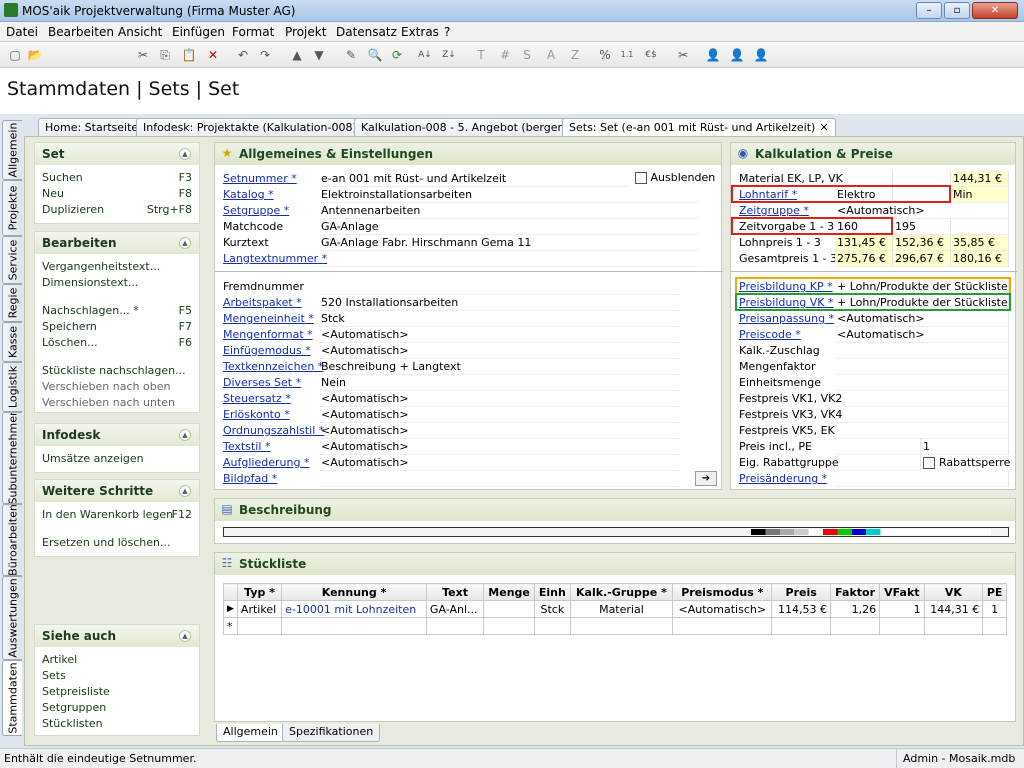 Image resolution: width=1024 pixels, height=768 pixels. What do you see at coordinates (268, 318) in the screenshot?
I see `field-label: Mengeneinheit *` at bounding box center [268, 318].